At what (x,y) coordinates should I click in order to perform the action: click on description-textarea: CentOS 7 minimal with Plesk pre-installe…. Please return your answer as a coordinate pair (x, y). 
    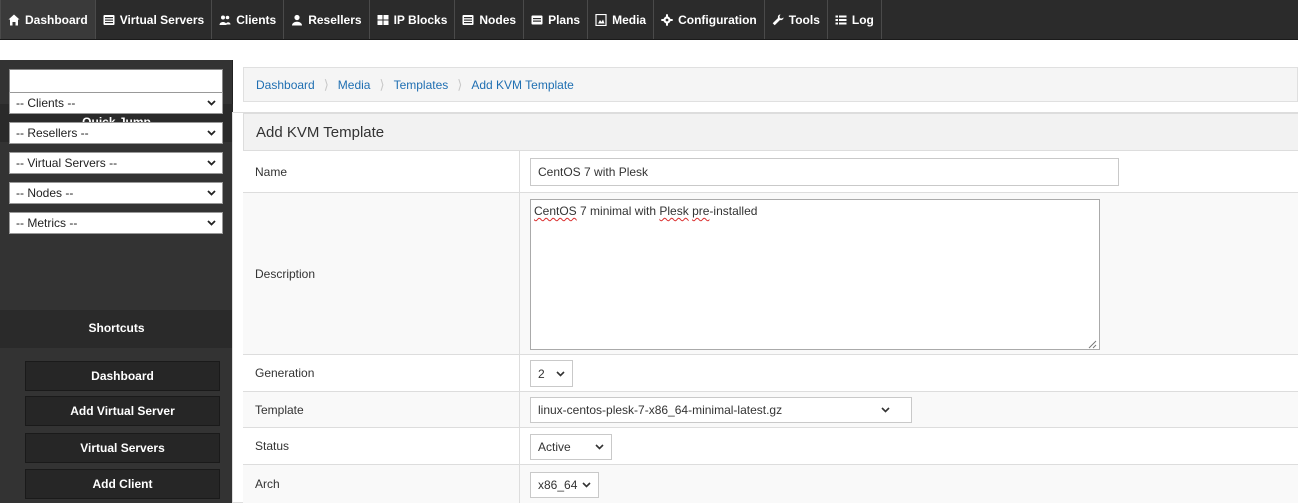
    Looking at the image, I should click on (815, 274).